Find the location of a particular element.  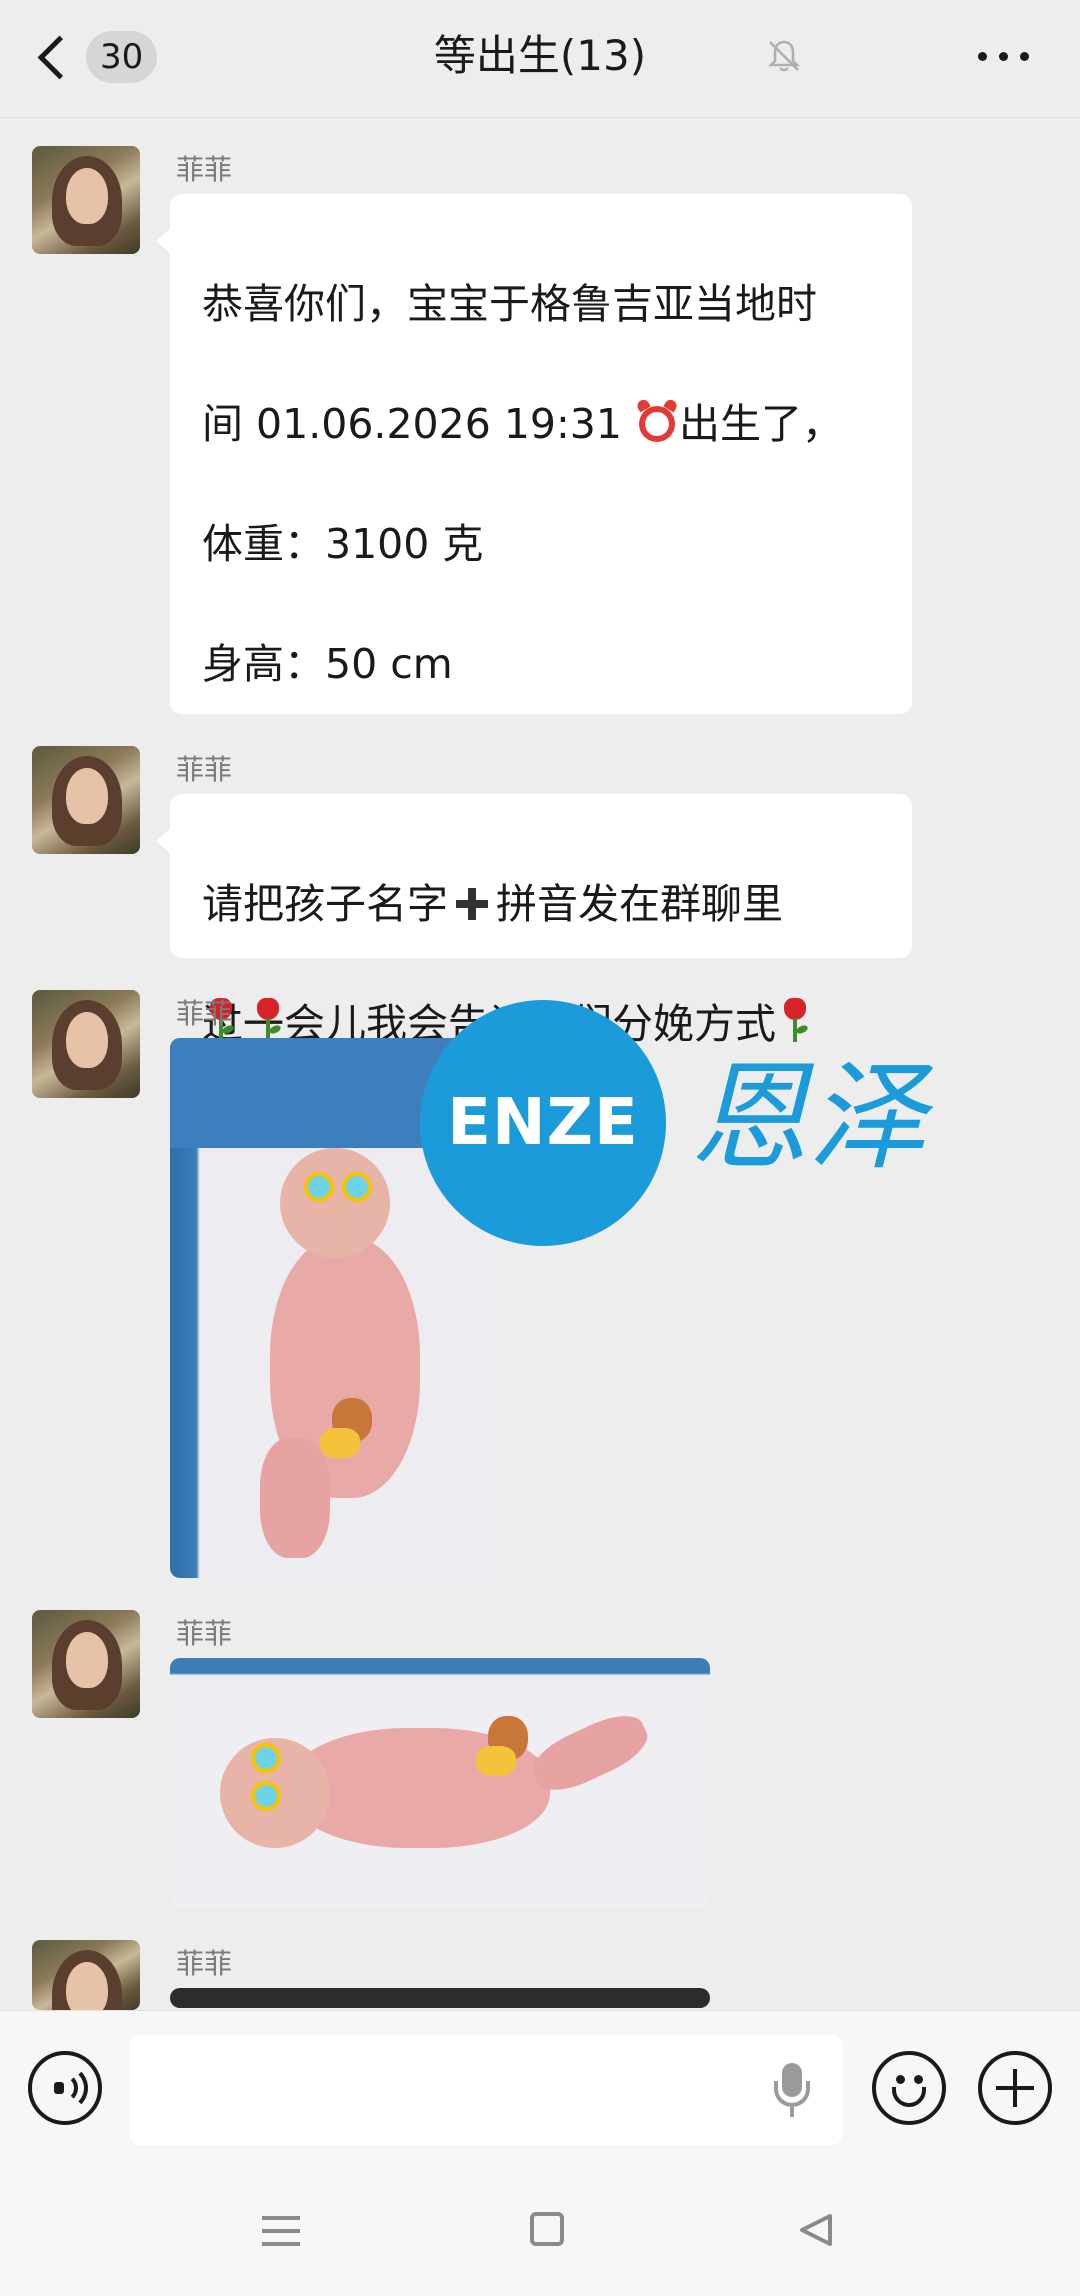

back-triangle-icon is located at coordinates (816, 2230).